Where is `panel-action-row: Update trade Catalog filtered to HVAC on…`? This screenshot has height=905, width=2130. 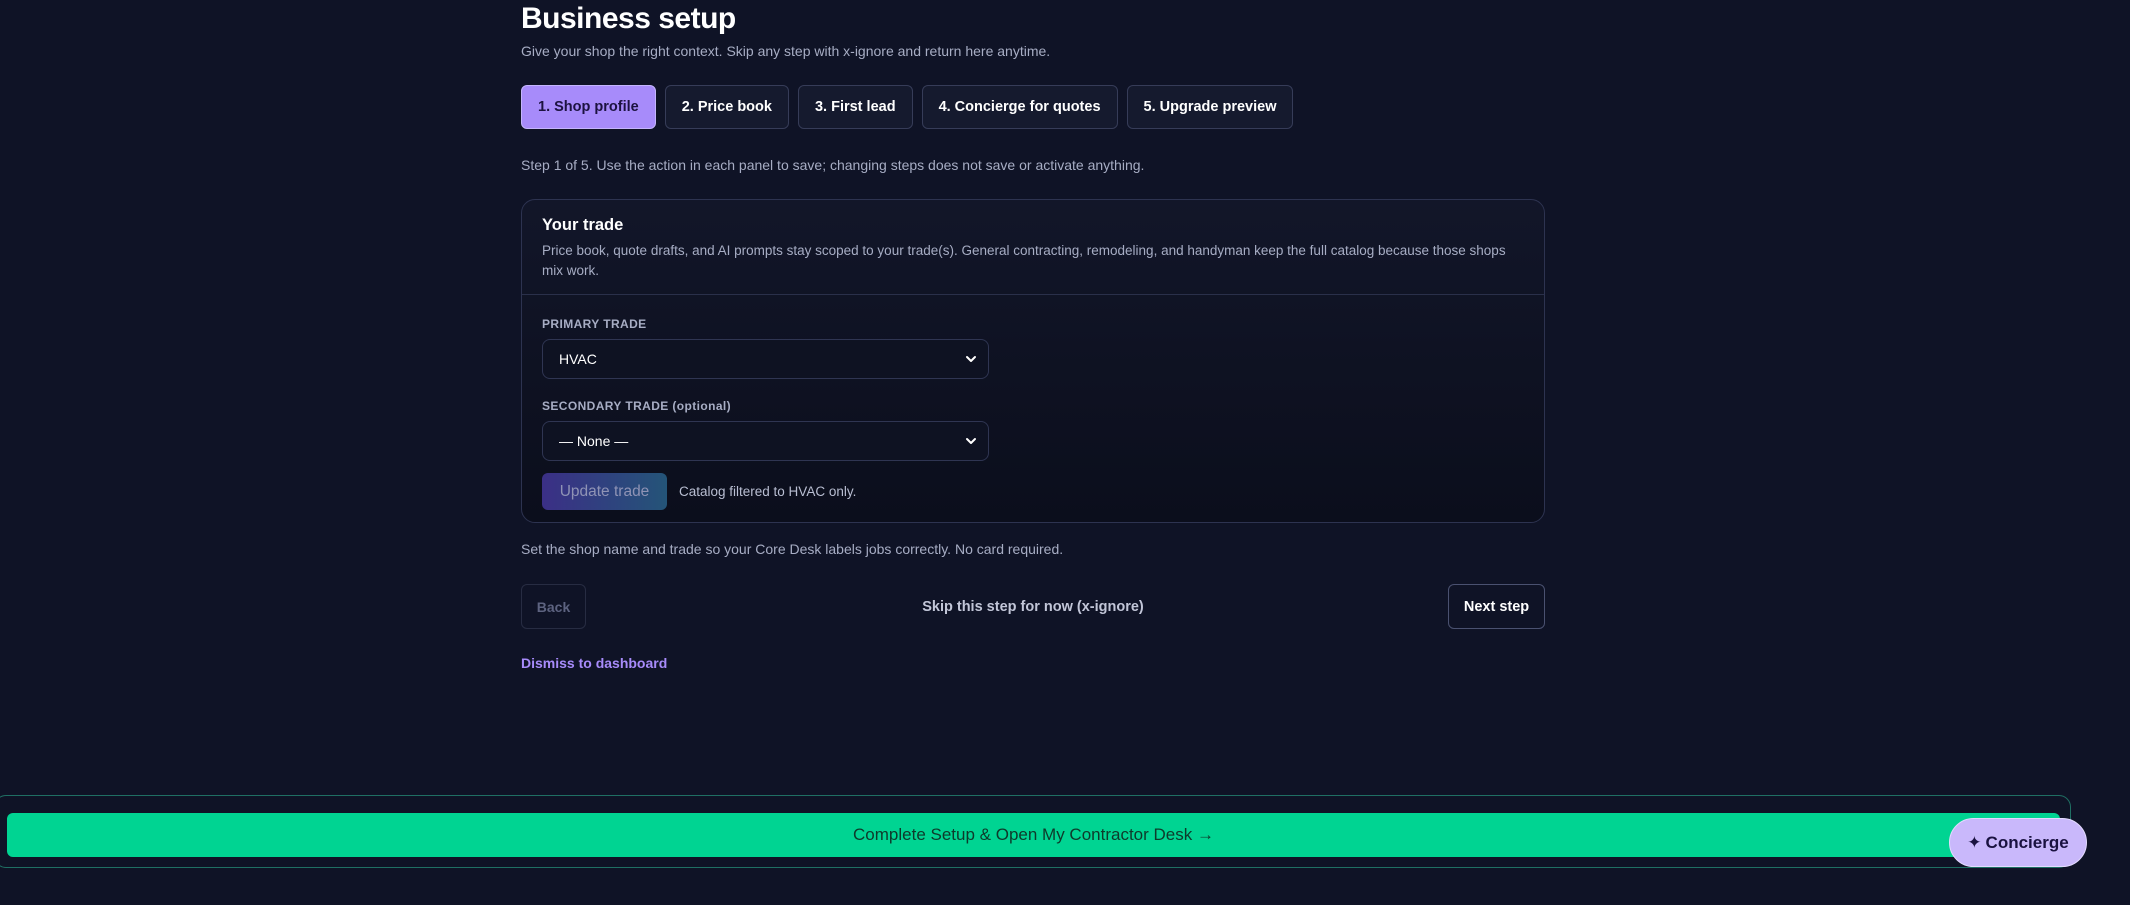 panel-action-row: Update trade Catalog filtered to HVAC on… is located at coordinates (1033, 491).